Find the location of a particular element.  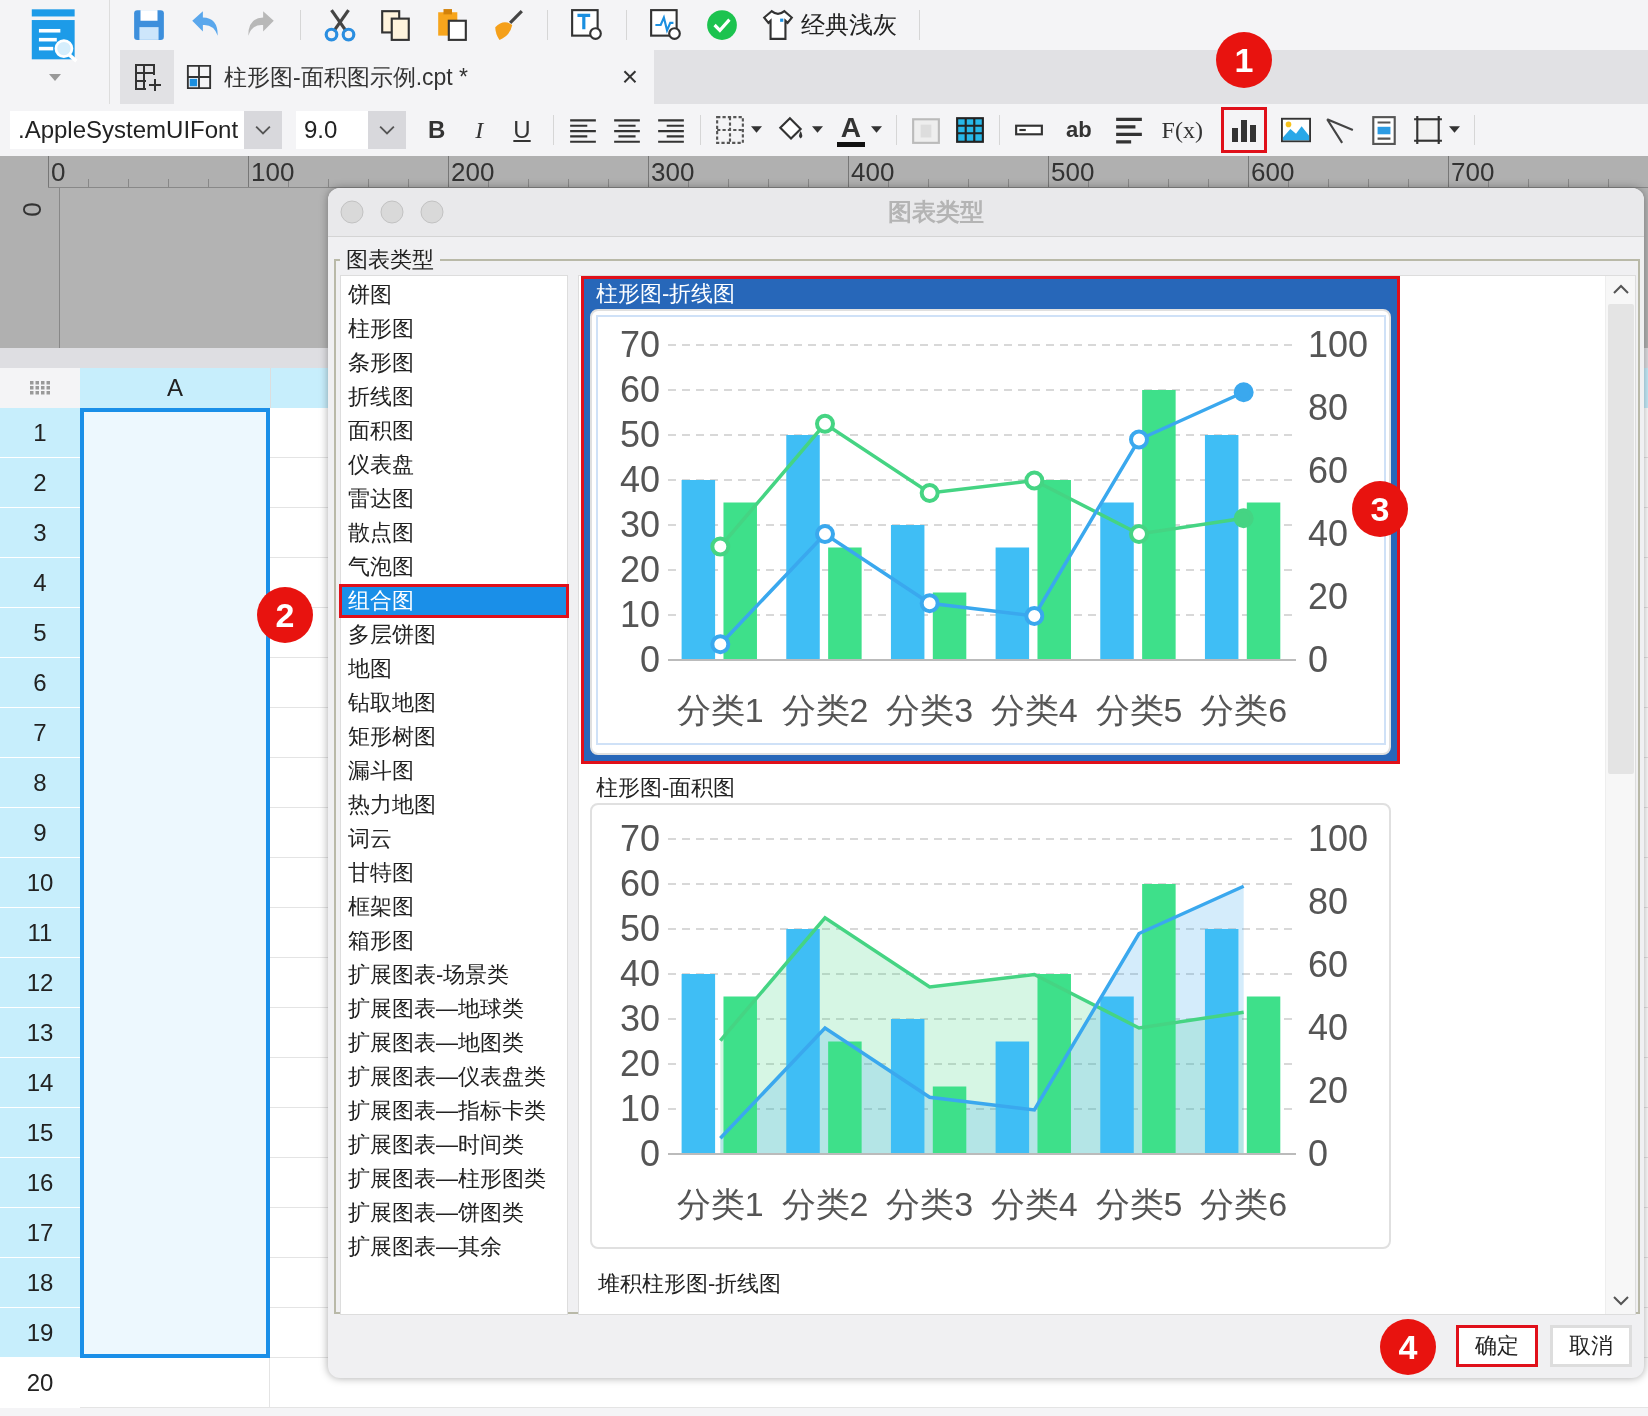

close-tab-button: × is located at coordinates (629, 77).